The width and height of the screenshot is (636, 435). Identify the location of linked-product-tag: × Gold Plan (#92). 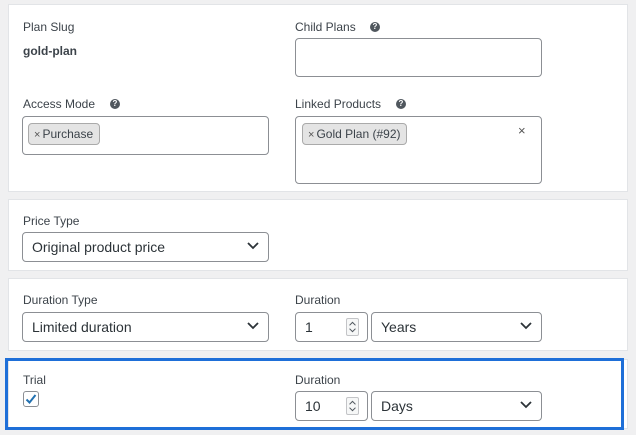
(355, 134).